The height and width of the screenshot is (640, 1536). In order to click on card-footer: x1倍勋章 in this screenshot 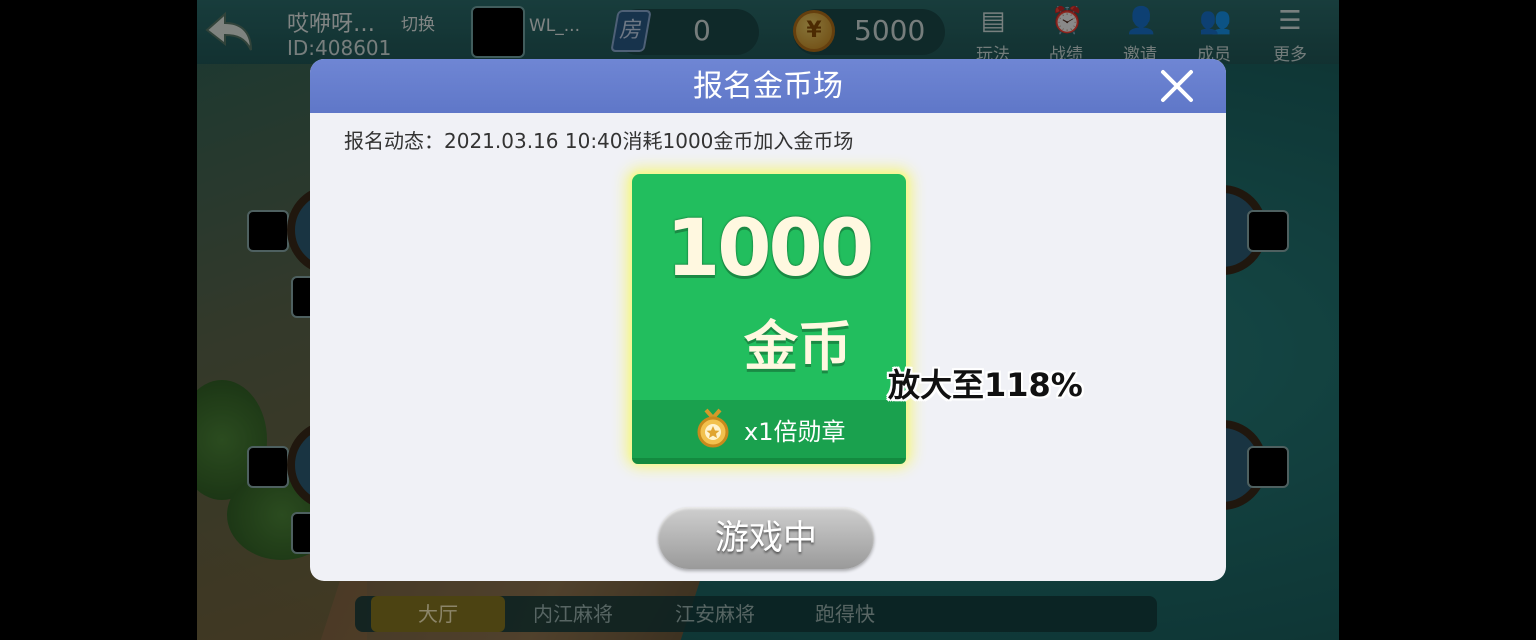, I will do `click(769, 429)`.